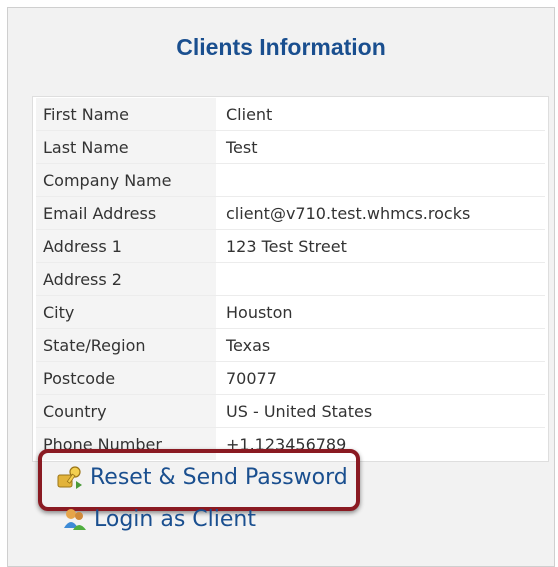  I want to click on table-row: Country US - United States, so click(290, 410).